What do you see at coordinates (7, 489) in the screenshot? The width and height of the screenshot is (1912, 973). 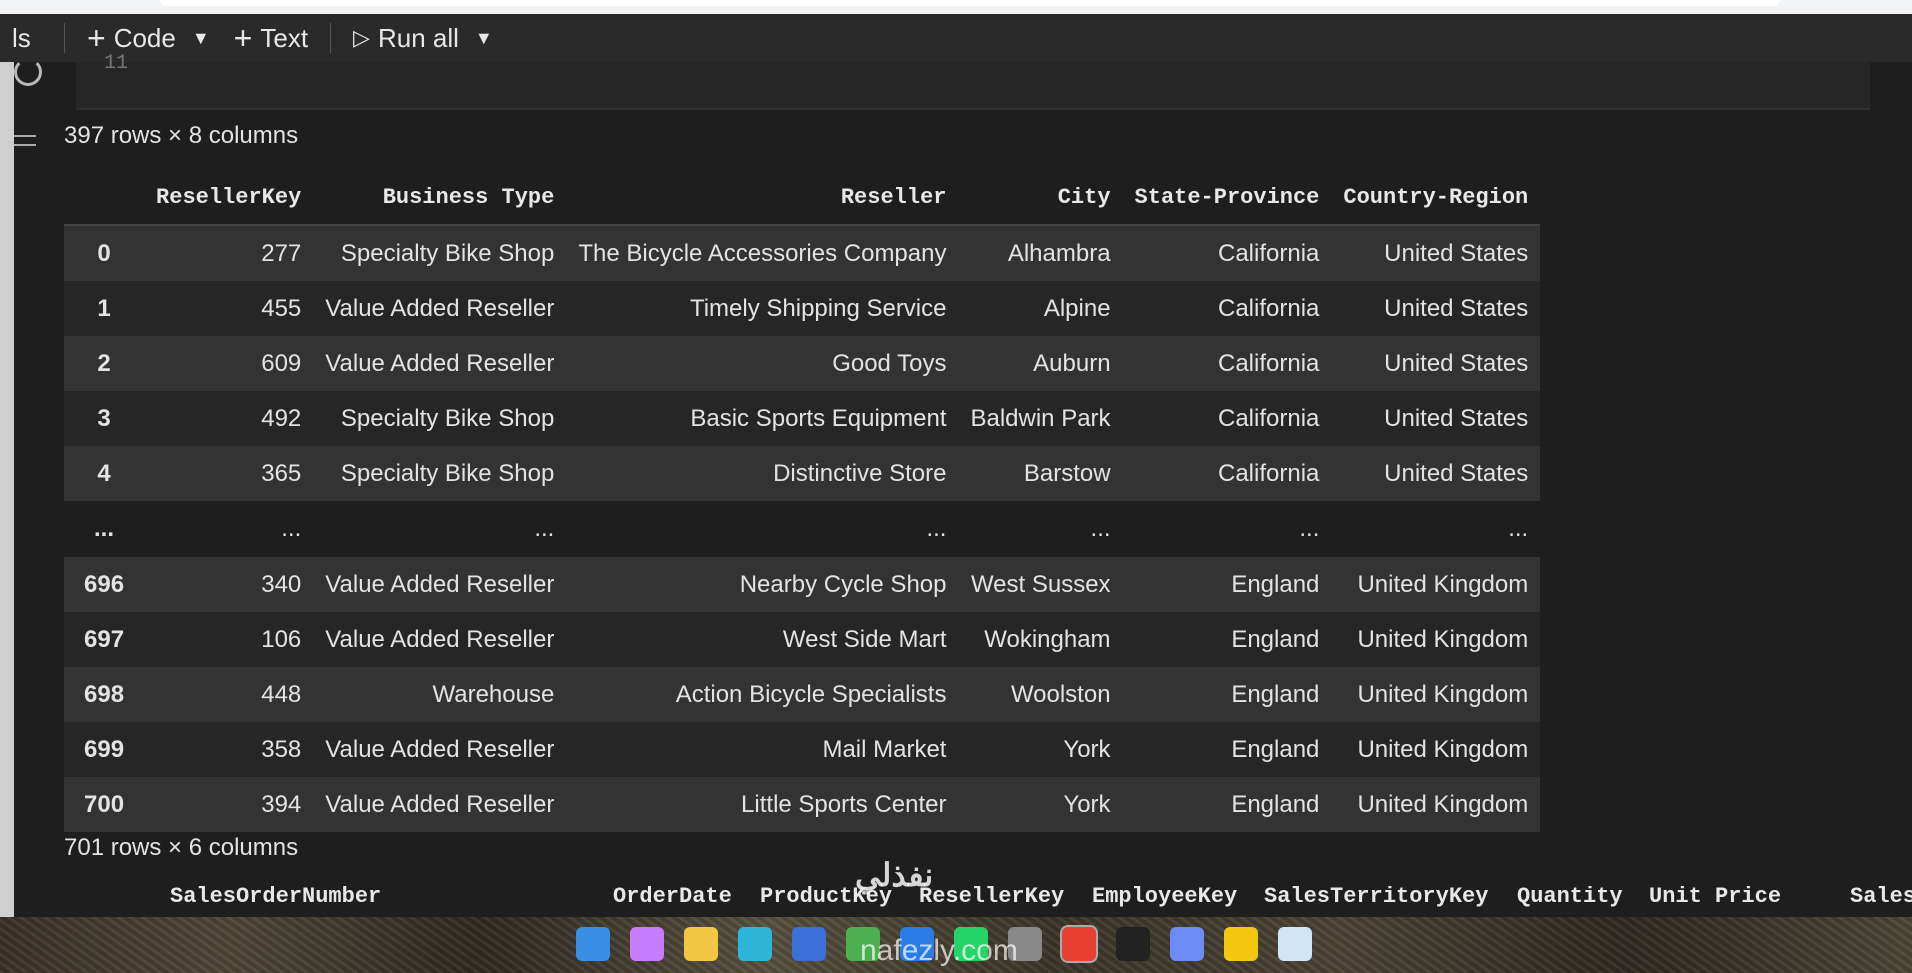 I see `window-left-edge` at bounding box center [7, 489].